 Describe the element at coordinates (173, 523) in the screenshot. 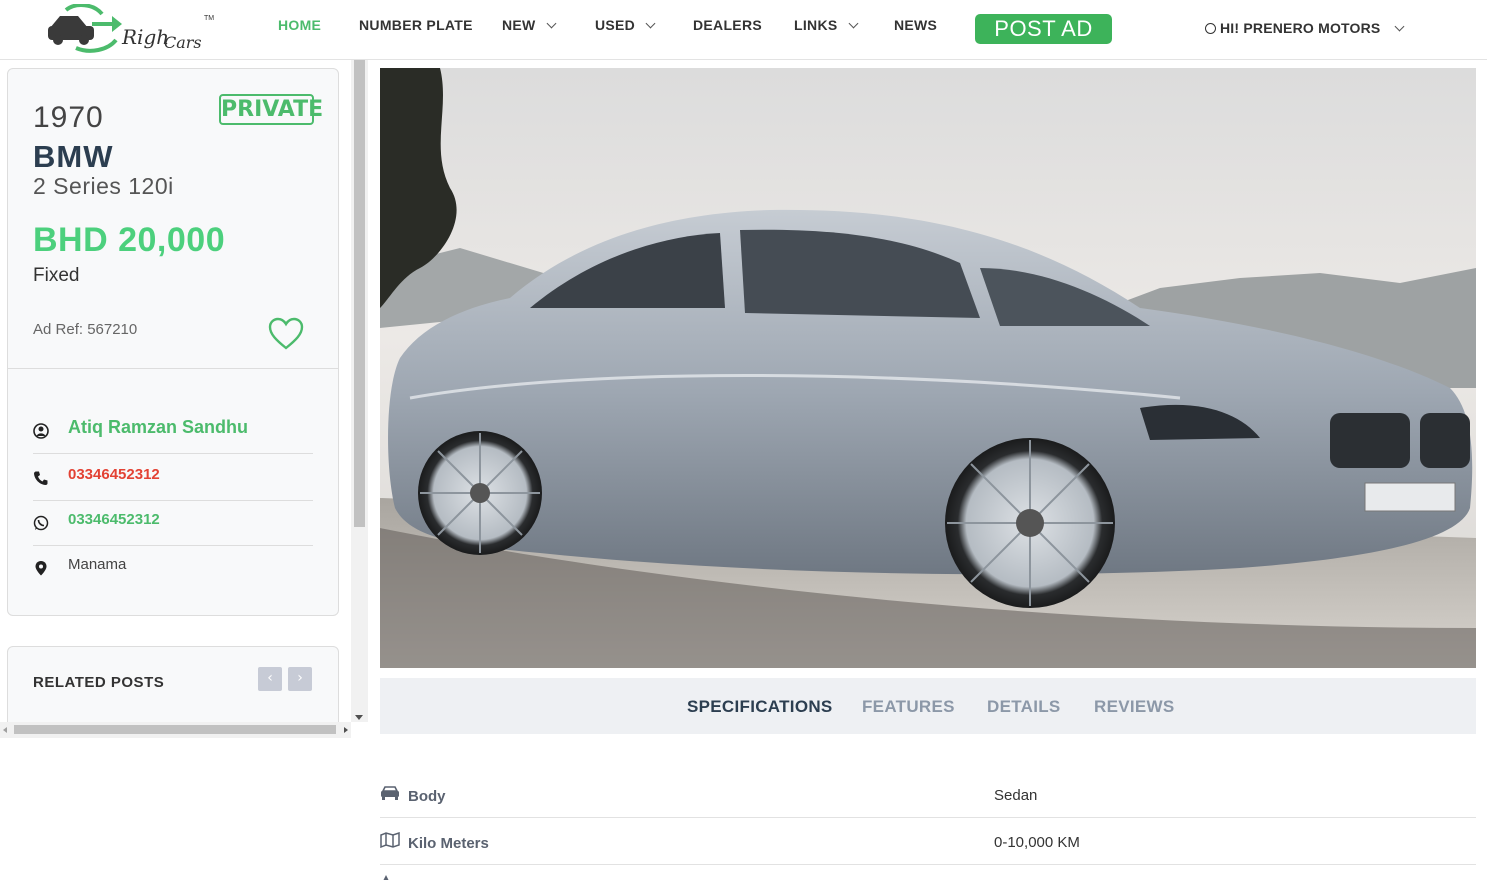

I see `whatsapp-row: 03346452312` at that location.